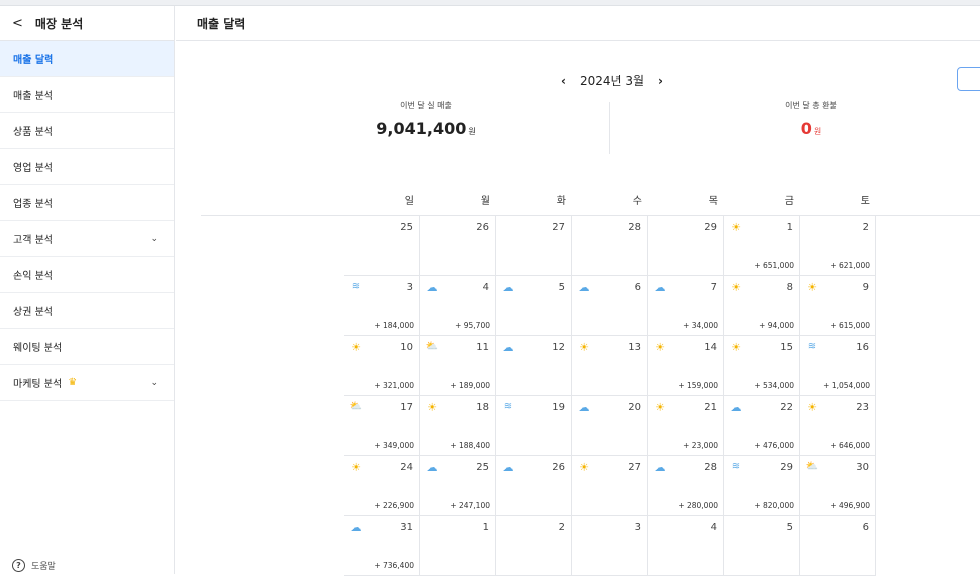 This screenshot has height=576, width=980. I want to click on sidebar-item-7: 상권 분석, so click(87, 311).